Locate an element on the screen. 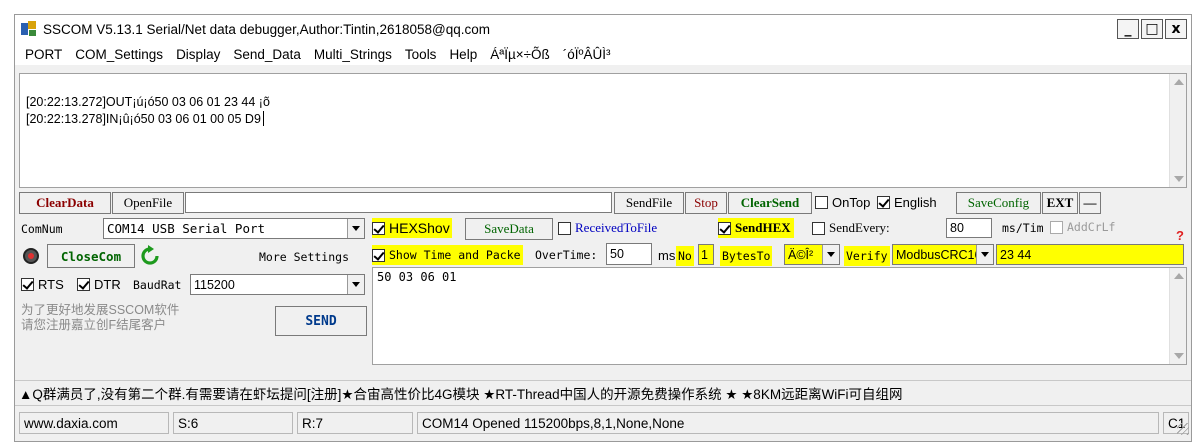 The height and width of the screenshot is (444, 1203). minimize-button: _ is located at coordinates (1128, 29).